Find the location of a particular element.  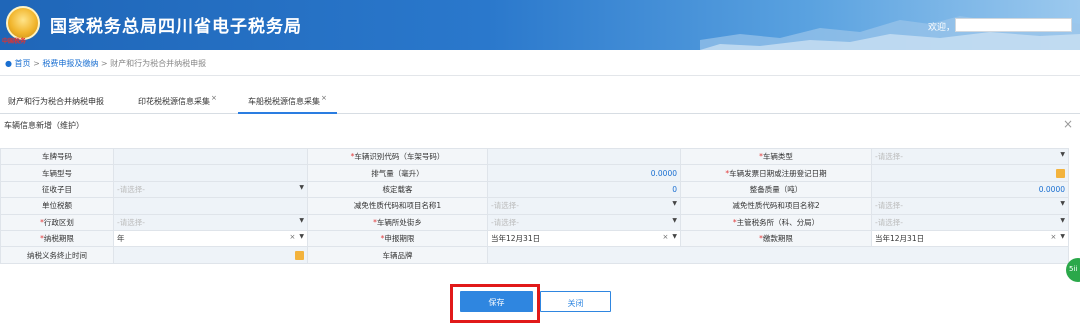

save-button: 保存 is located at coordinates (496, 301).